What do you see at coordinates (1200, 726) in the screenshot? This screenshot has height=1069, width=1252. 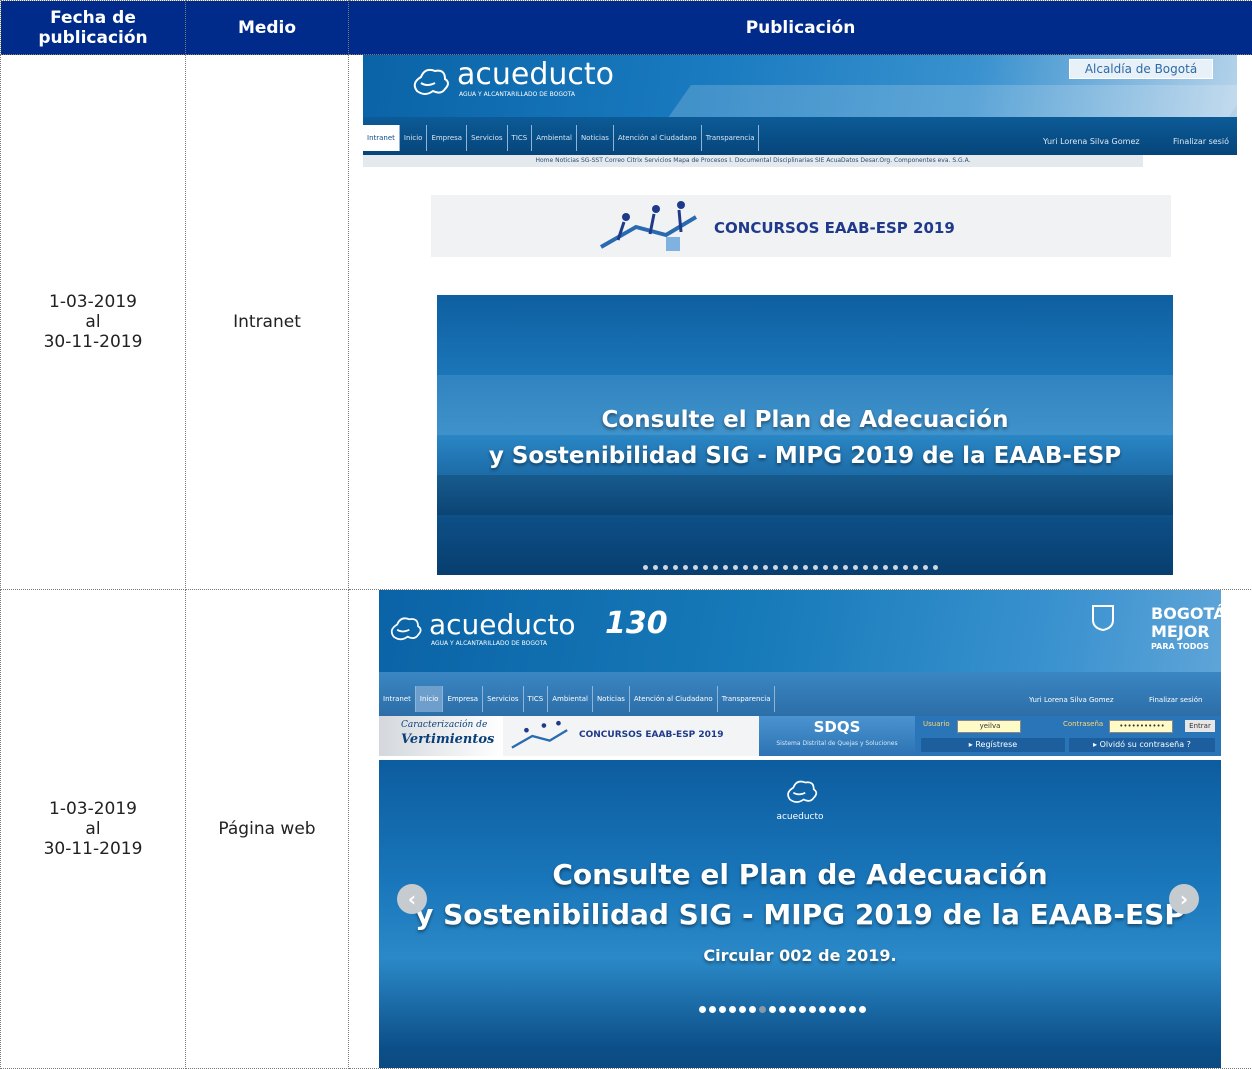 I see `entrar-button: Entrar` at bounding box center [1200, 726].